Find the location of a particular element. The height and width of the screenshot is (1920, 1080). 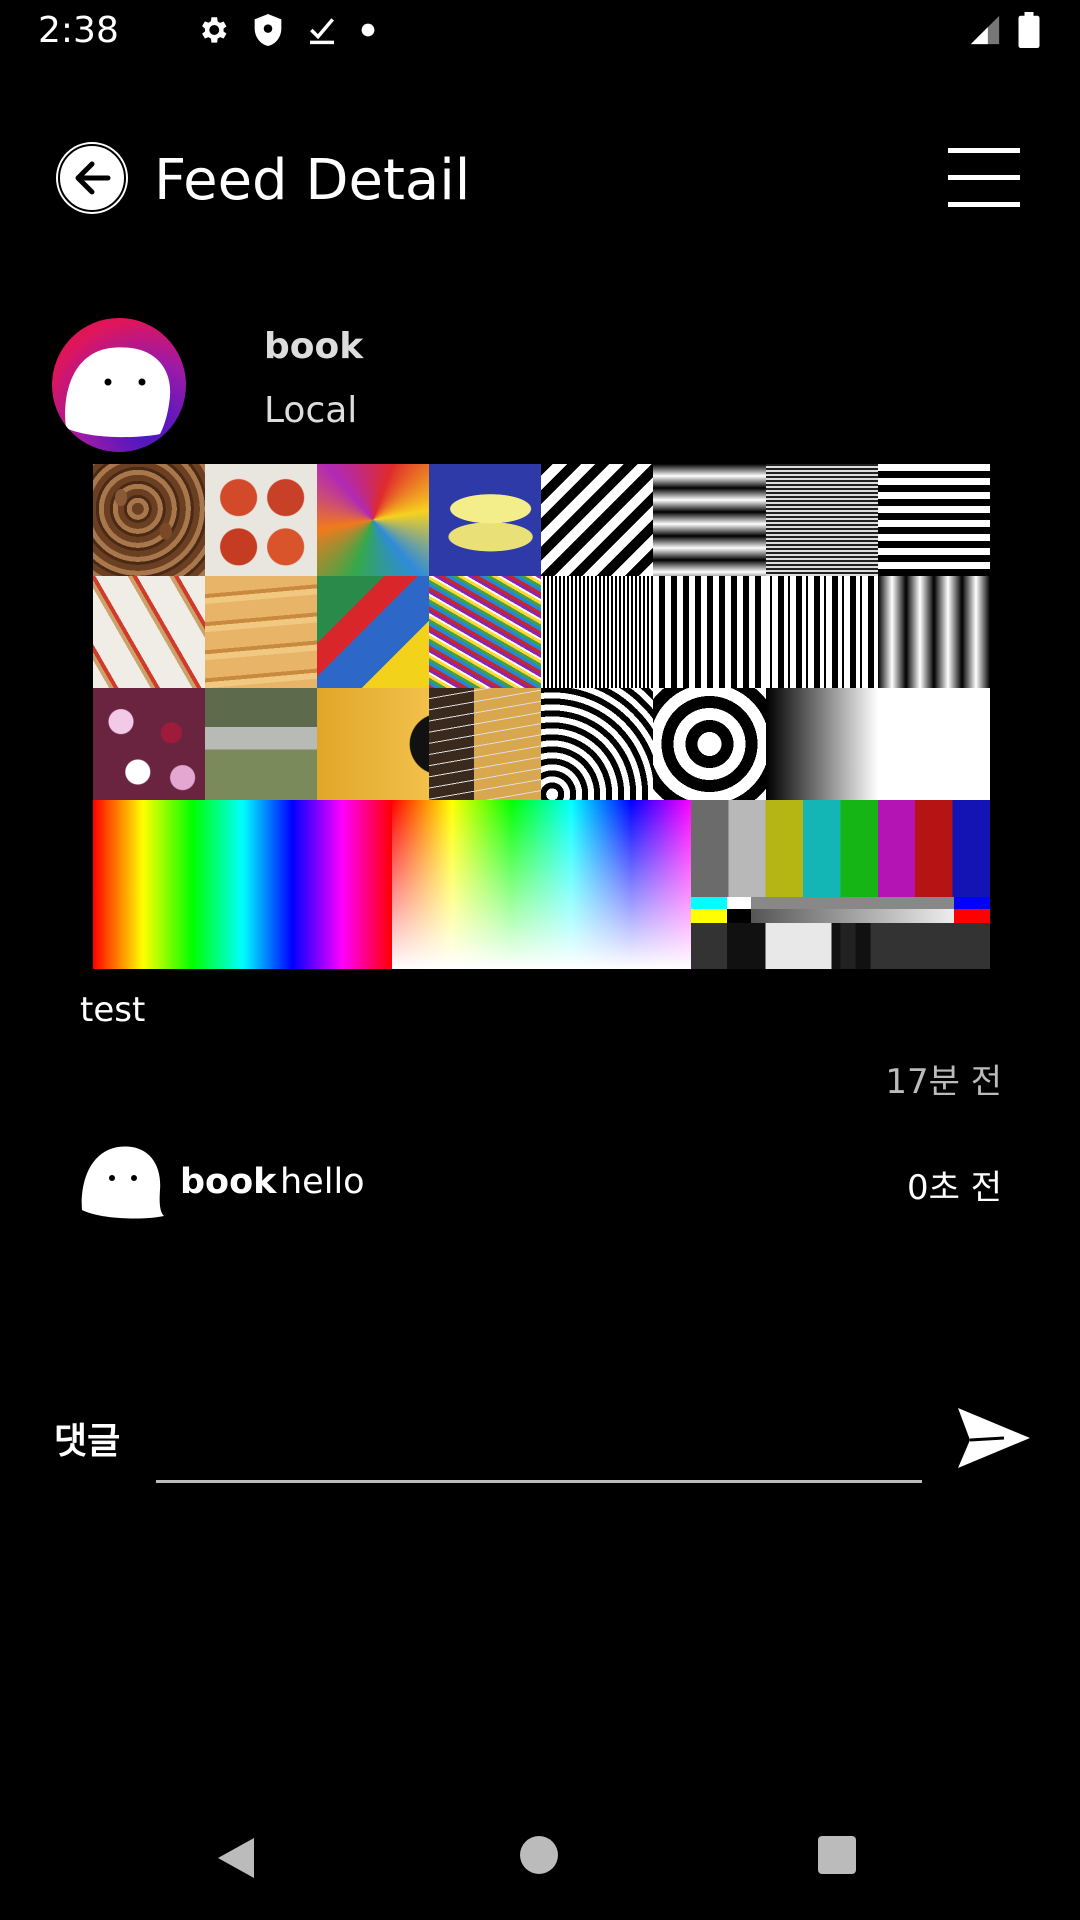

image-tile-horizontal-stripes is located at coordinates (933, 520).